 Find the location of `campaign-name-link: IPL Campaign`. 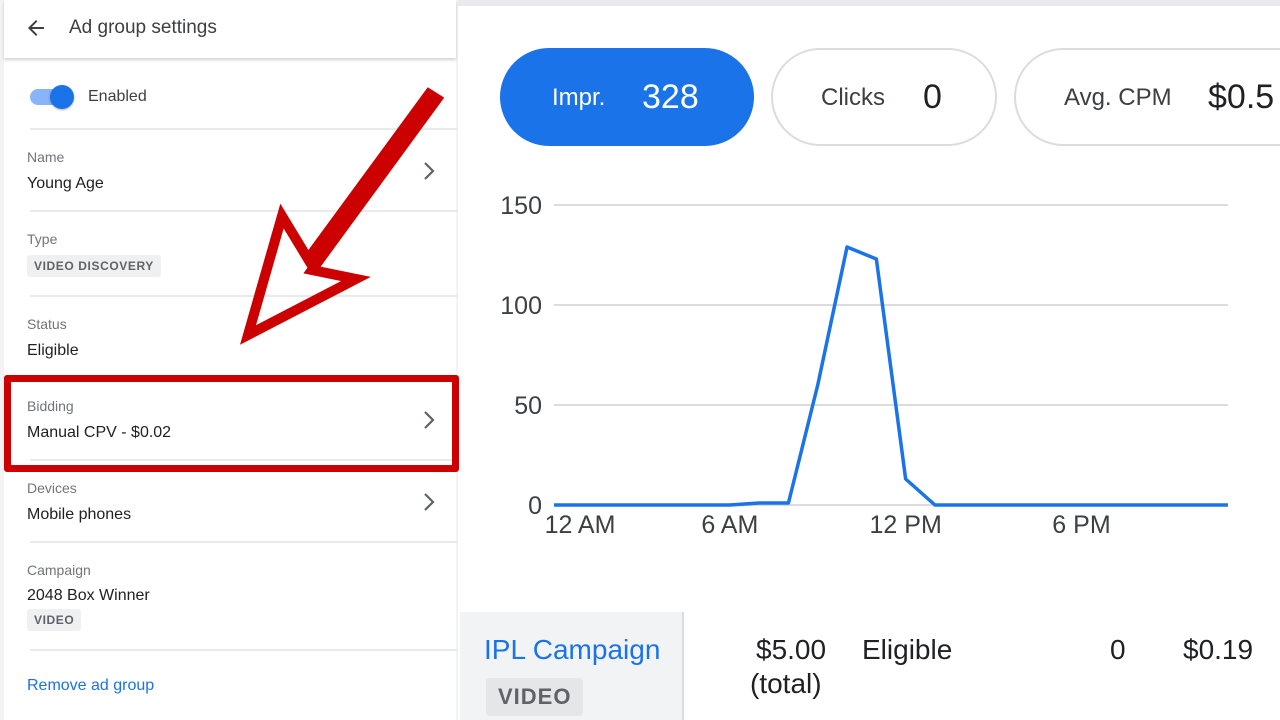

campaign-name-link: IPL Campaign is located at coordinates (572, 650).